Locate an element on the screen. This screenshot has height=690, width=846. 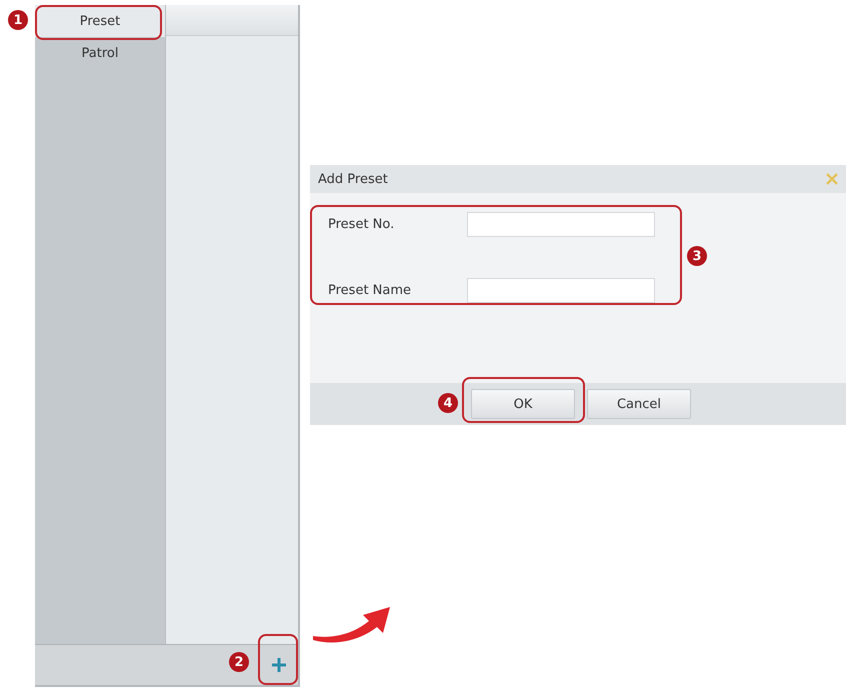
field-label: Preset Name is located at coordinates (370, 290).